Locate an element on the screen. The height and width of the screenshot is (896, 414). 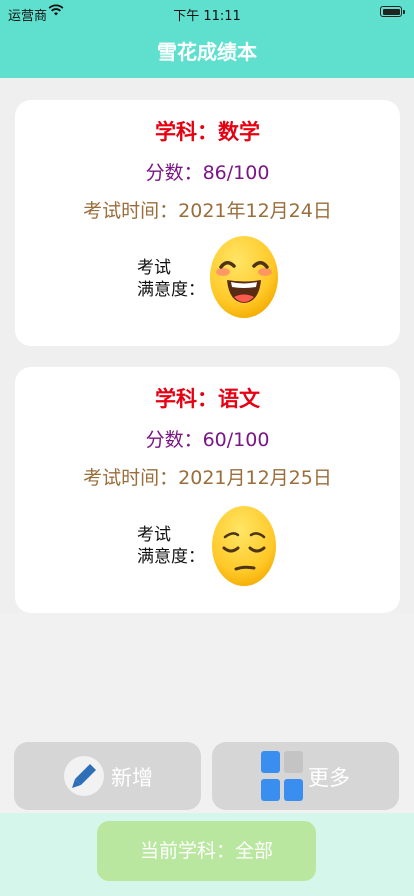
pencil-icon is located at coordinates (84, 776).